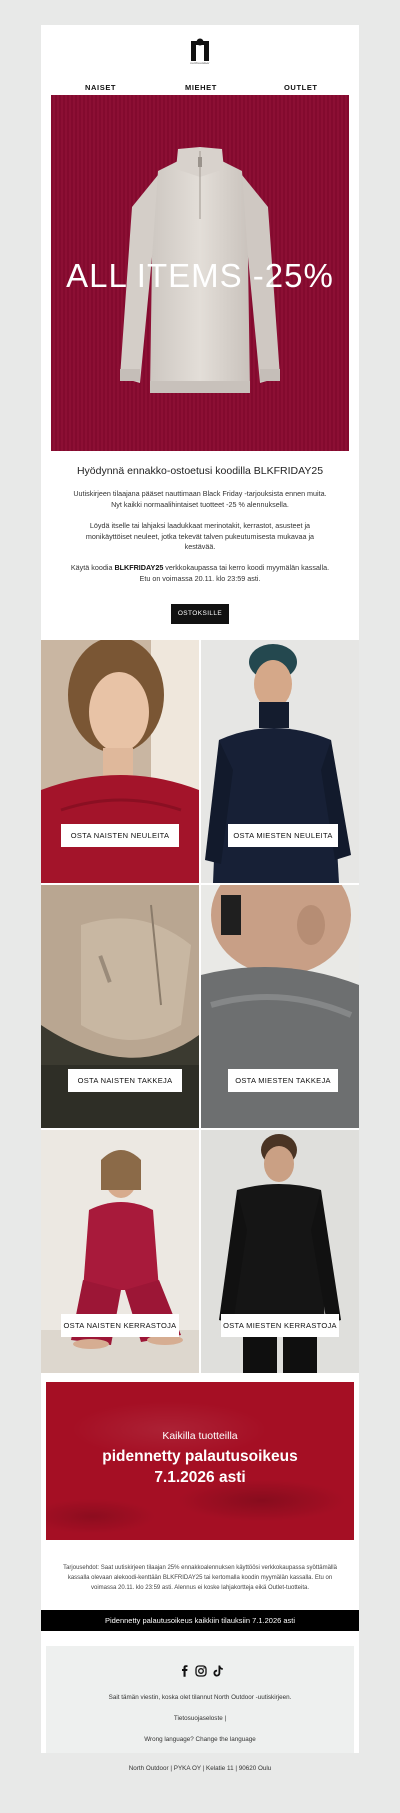 This screenshot has height=1813, width=400. Describe the element at coordinates (280, 761) in the screenshot. I see `tile-men-knits: OSTA MIESTEN NEULEITA` at that location.